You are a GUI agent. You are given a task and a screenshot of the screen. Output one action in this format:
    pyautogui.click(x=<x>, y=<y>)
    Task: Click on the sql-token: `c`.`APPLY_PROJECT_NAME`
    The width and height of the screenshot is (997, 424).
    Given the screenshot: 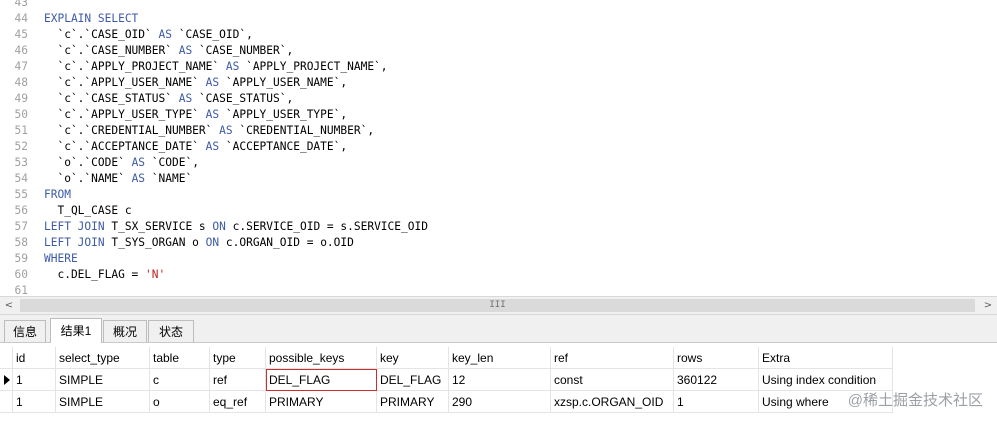 What is the action you would take?
    pyautogui.click(x=135, y=66)
    